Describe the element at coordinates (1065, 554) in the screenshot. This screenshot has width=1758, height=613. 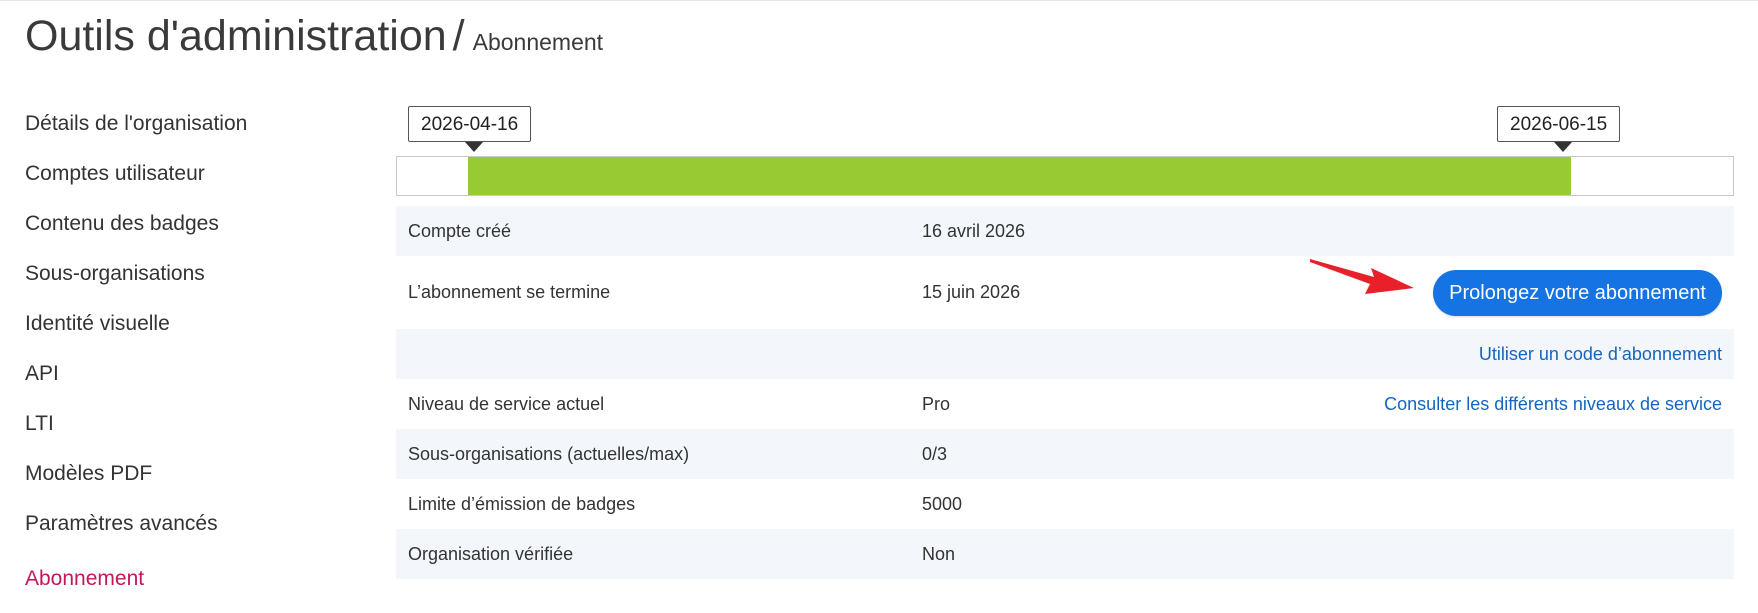
I see `table-row-verified-organization: Organisation vérifiée Non` at that location.